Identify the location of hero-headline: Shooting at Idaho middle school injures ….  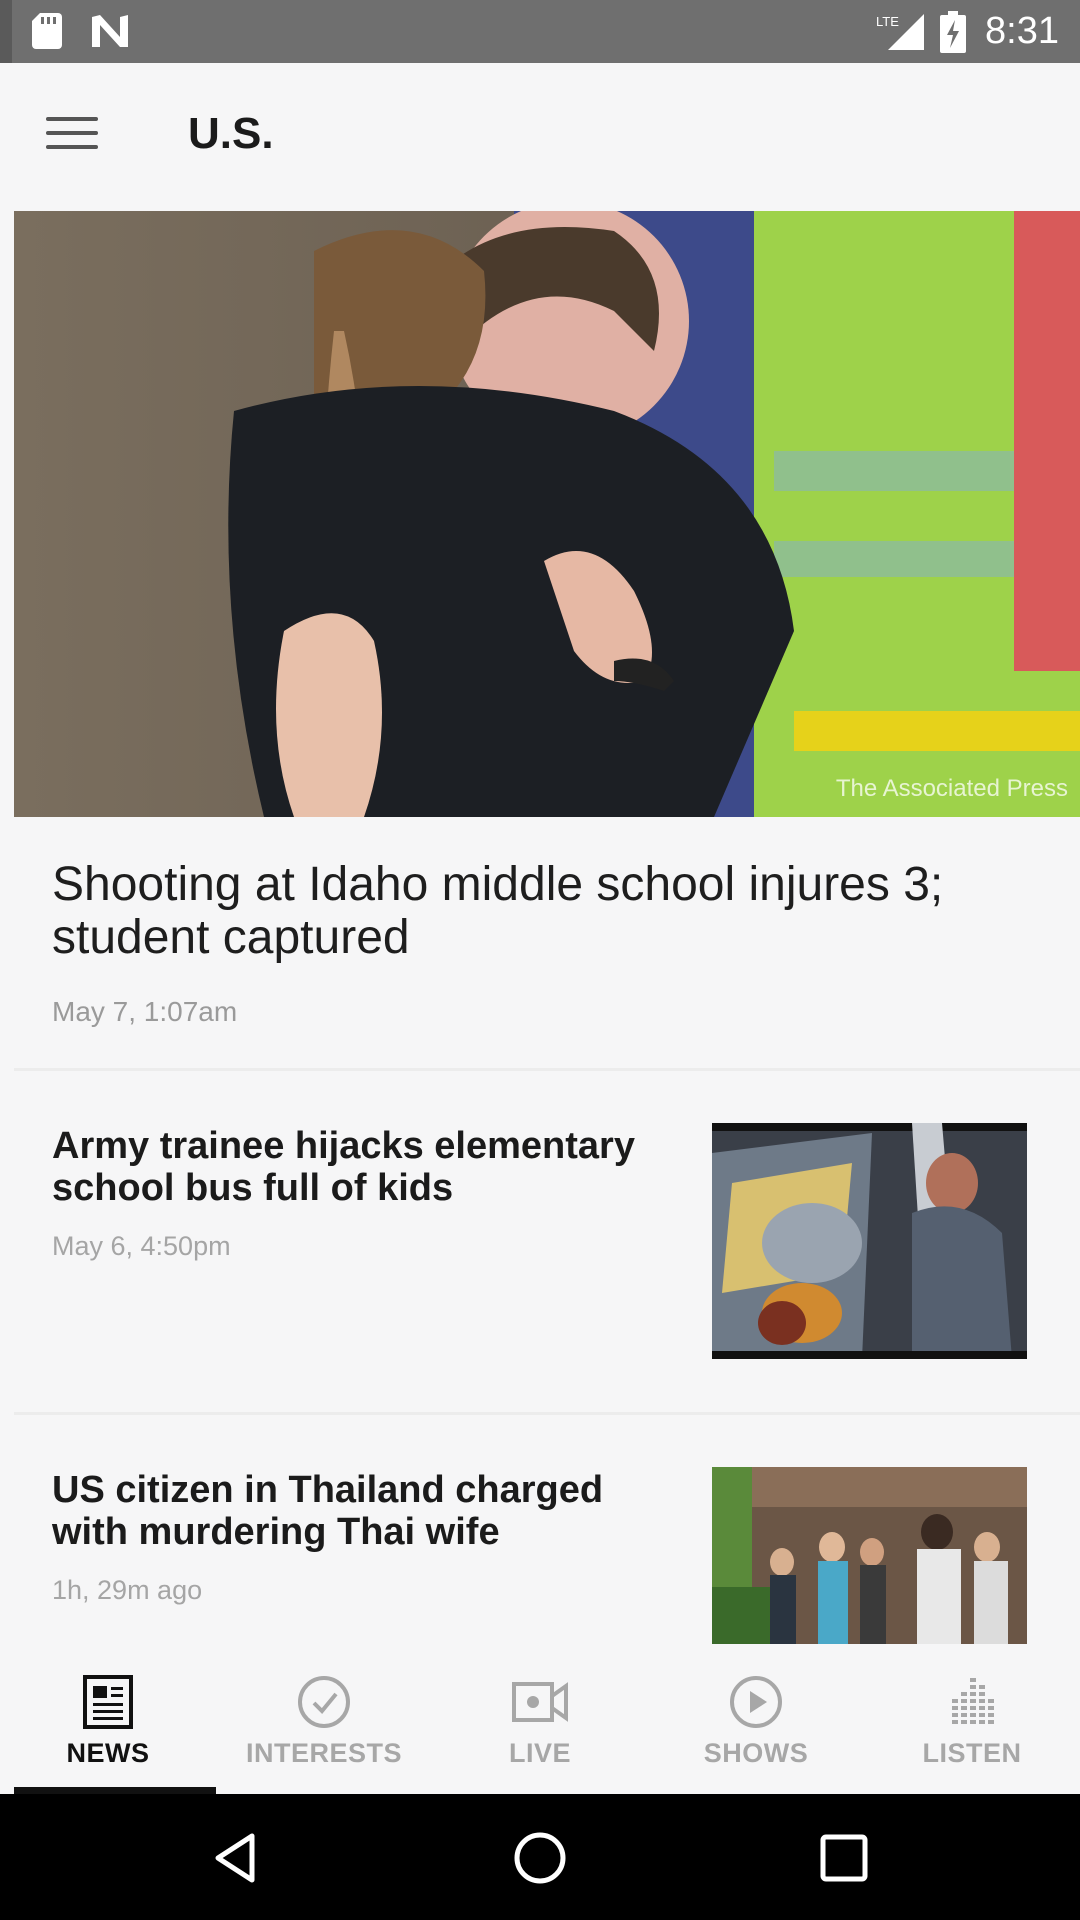
(547, 911).